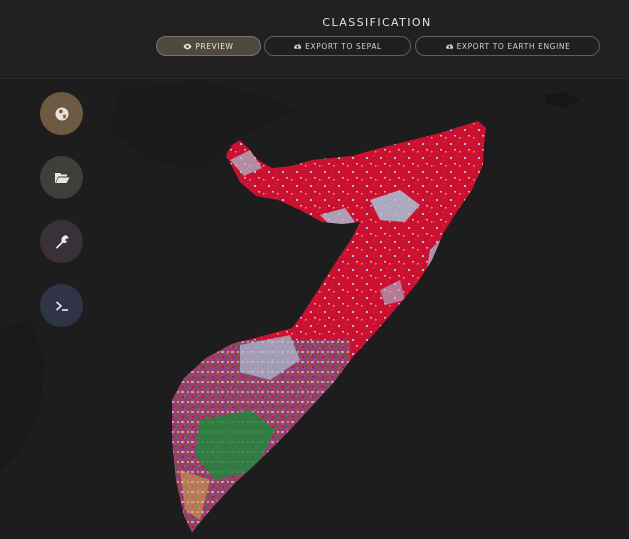 The image size is (629, 539). I want to click on export-to-earth-engine-label: EXPORT TO EARTH ENGINE, so click(513, 46).